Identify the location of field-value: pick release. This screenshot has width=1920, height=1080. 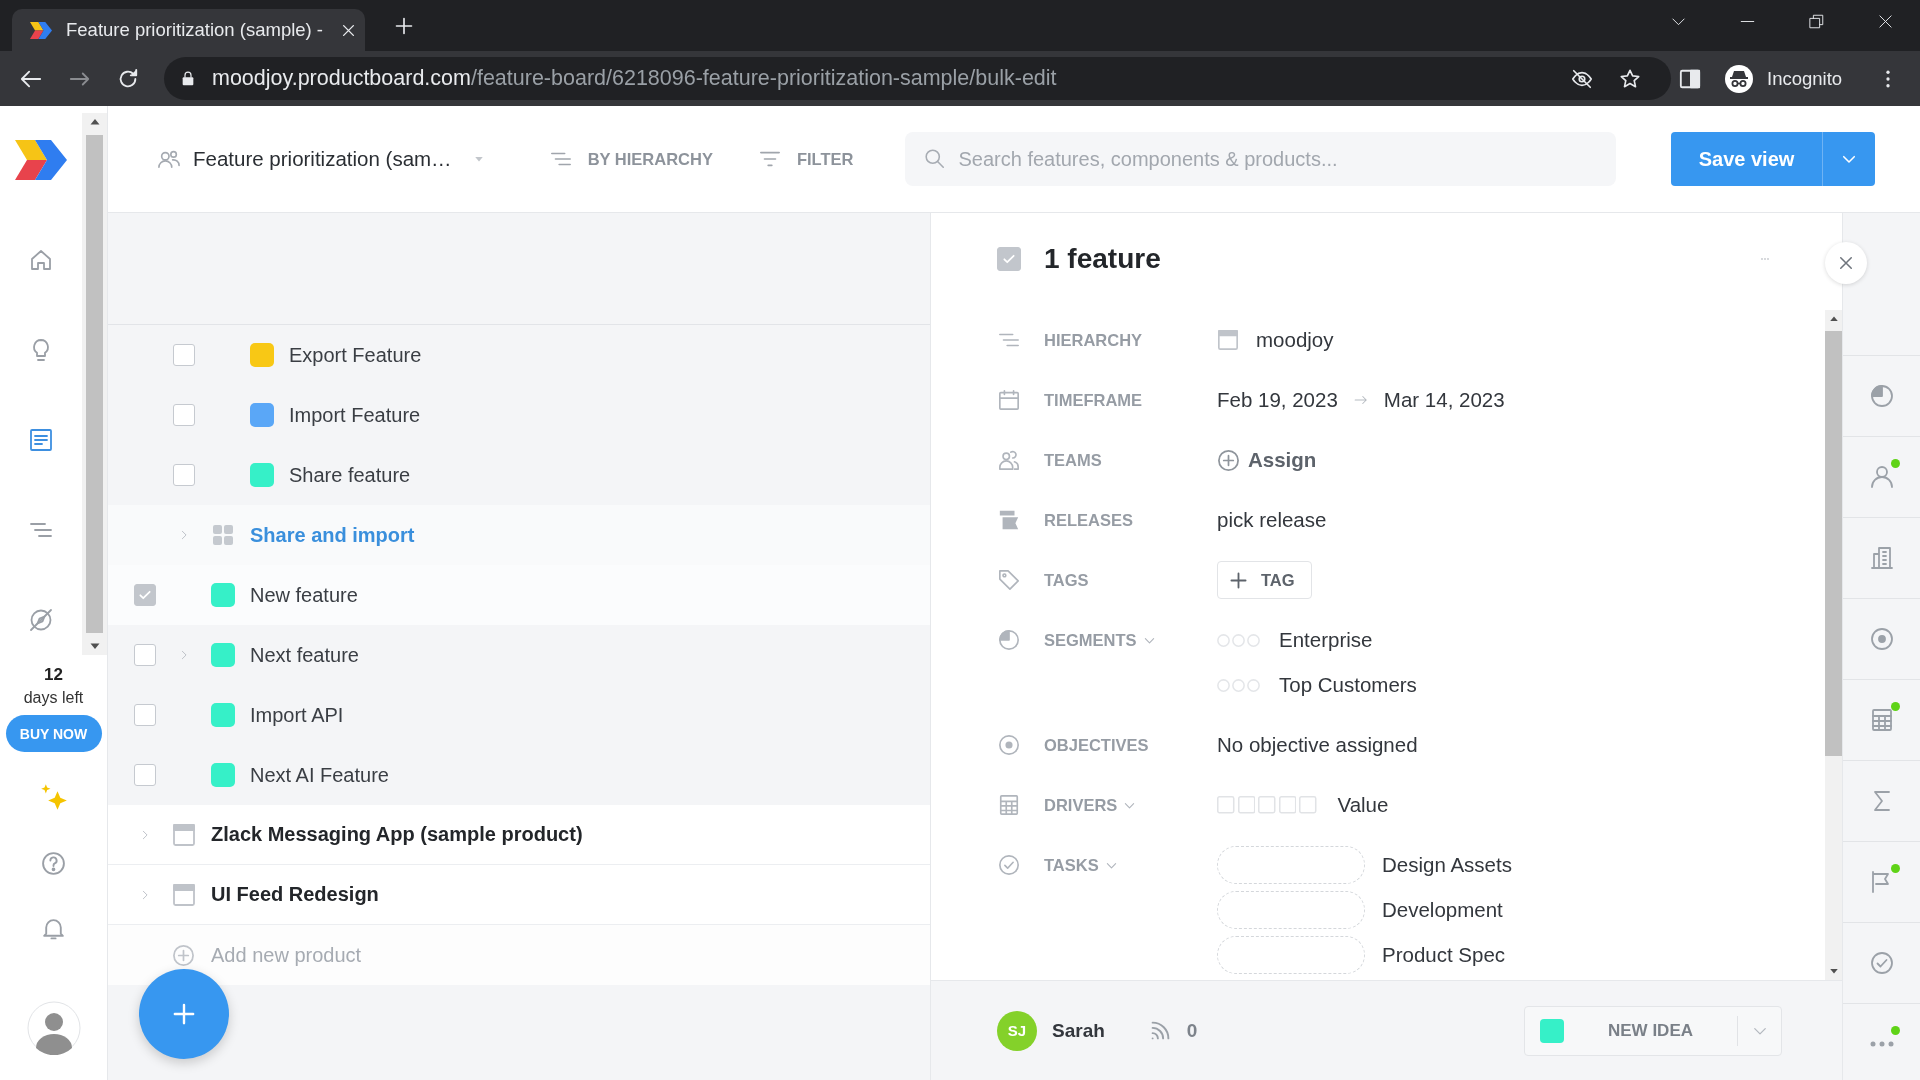
(1272, 520).